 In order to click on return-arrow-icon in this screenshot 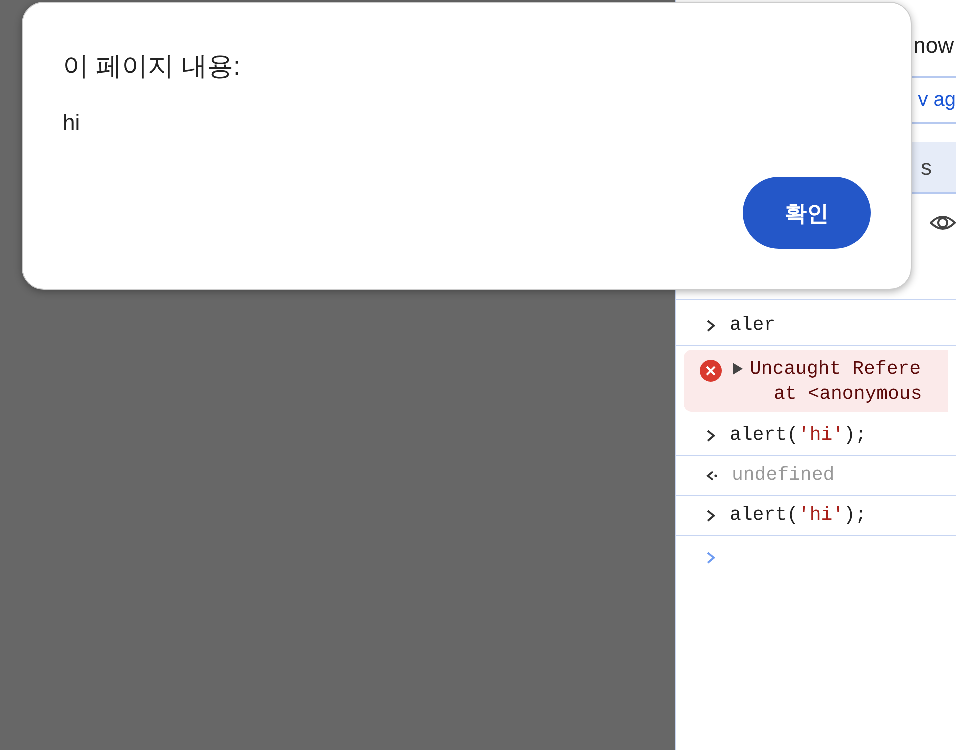, I will do `click(712, 476)`.